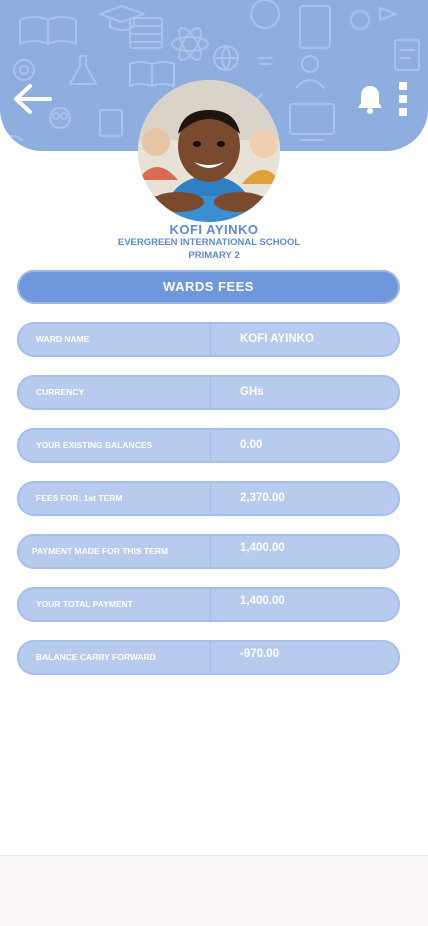 This screenshot has height=926, width=428. Describe the element at coordinates (96, 657) in the screenshot. I see `fee-row-label: BALANCE CARRY FORWARD` at that location.